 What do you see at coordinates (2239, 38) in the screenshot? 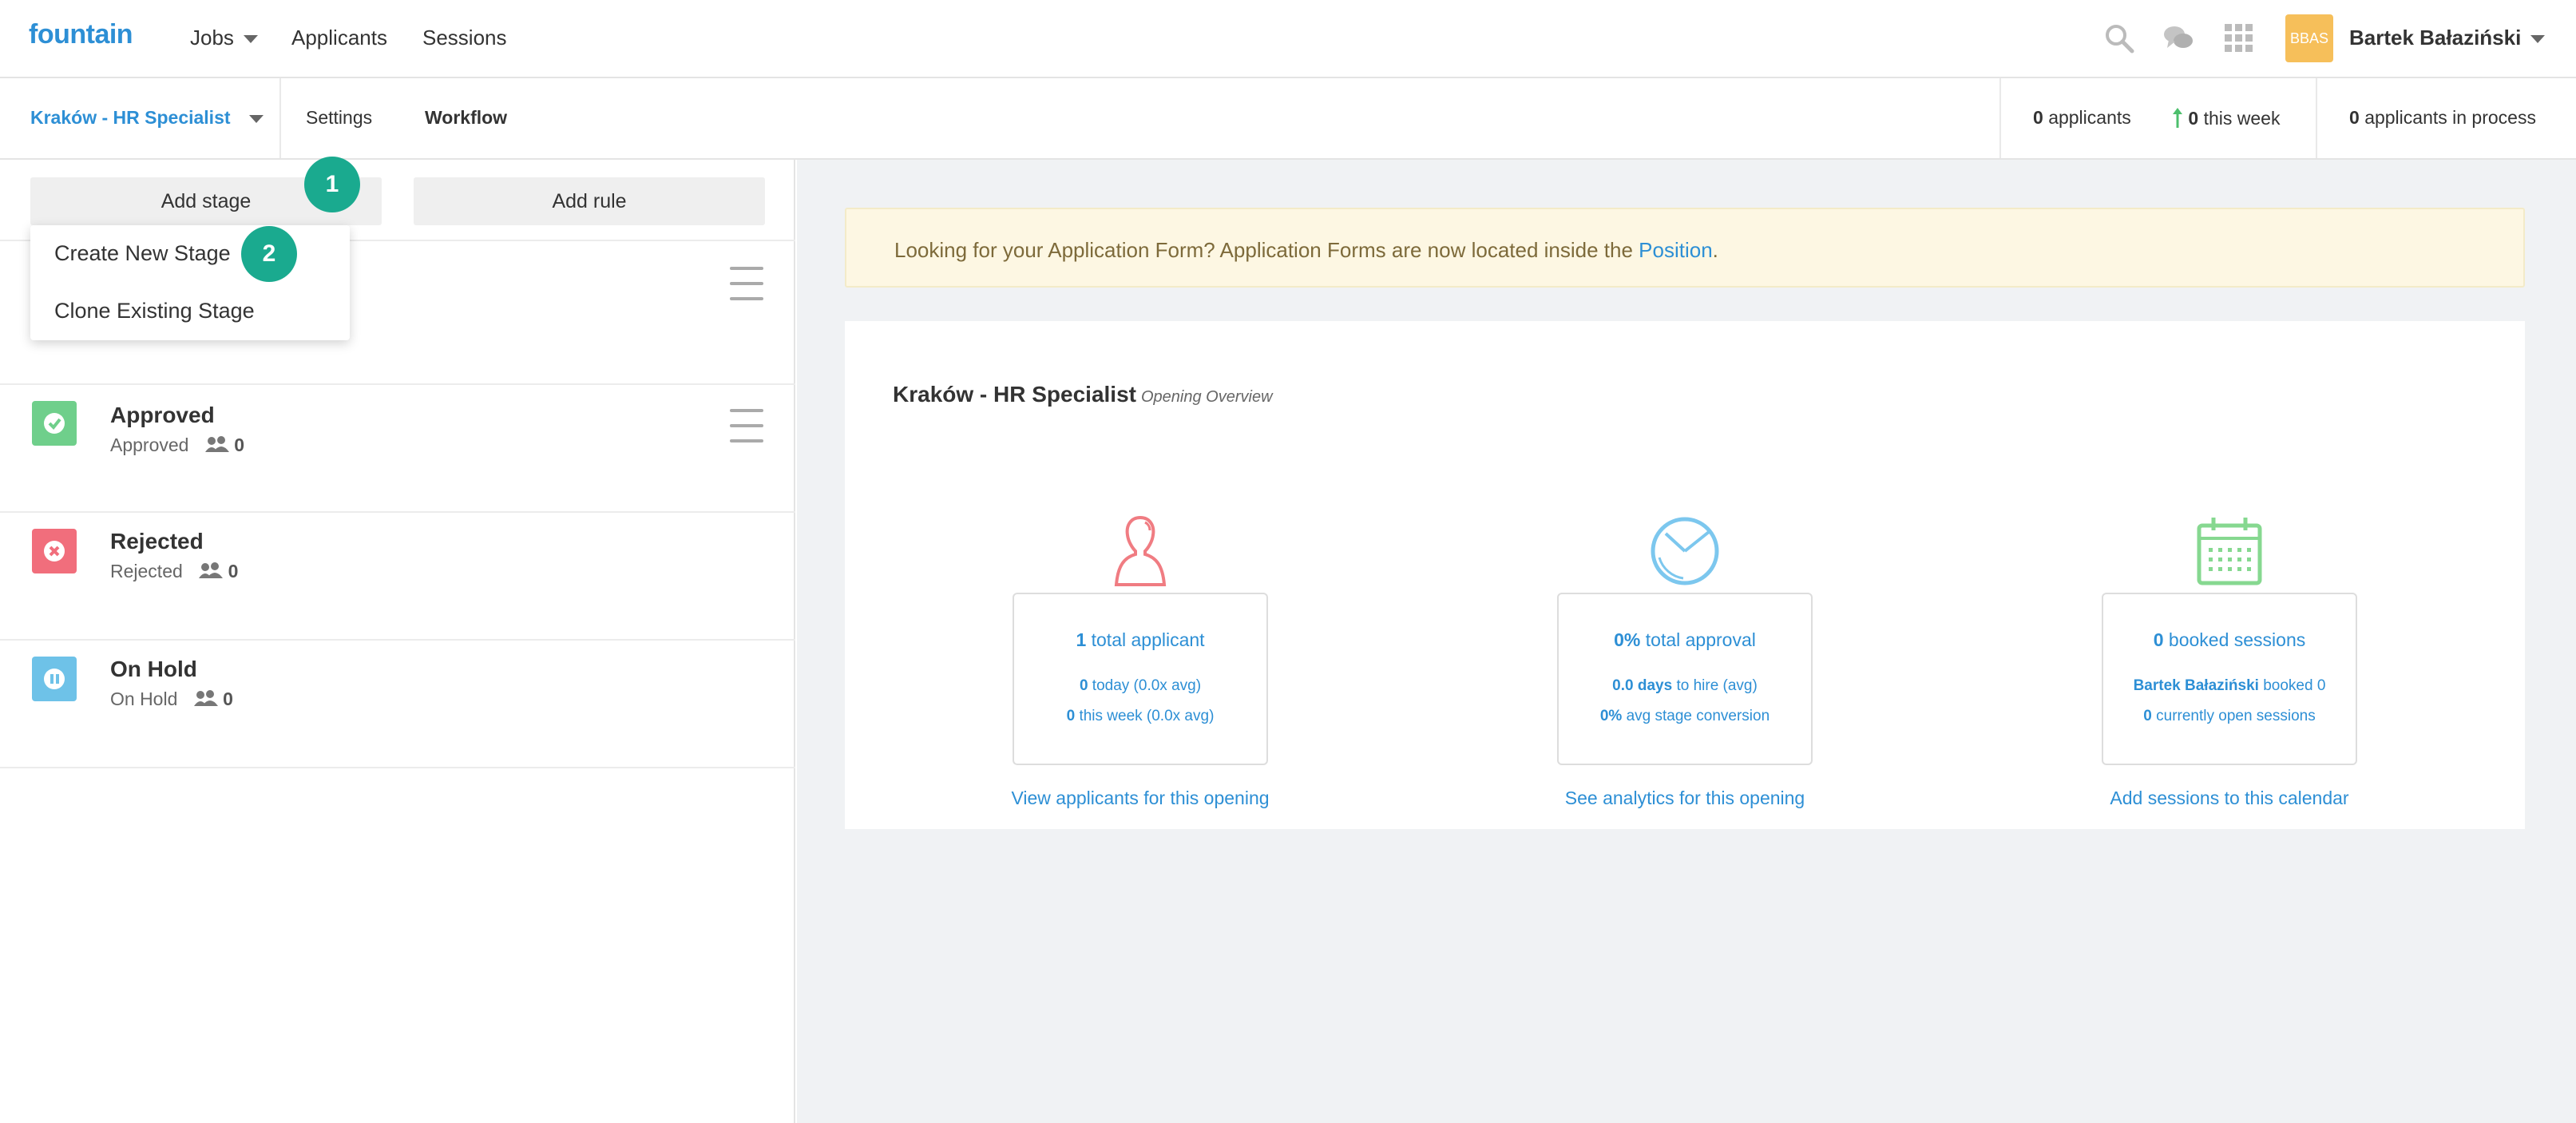
I see `apps-grid-icon` at bounding box center [2239, 38].